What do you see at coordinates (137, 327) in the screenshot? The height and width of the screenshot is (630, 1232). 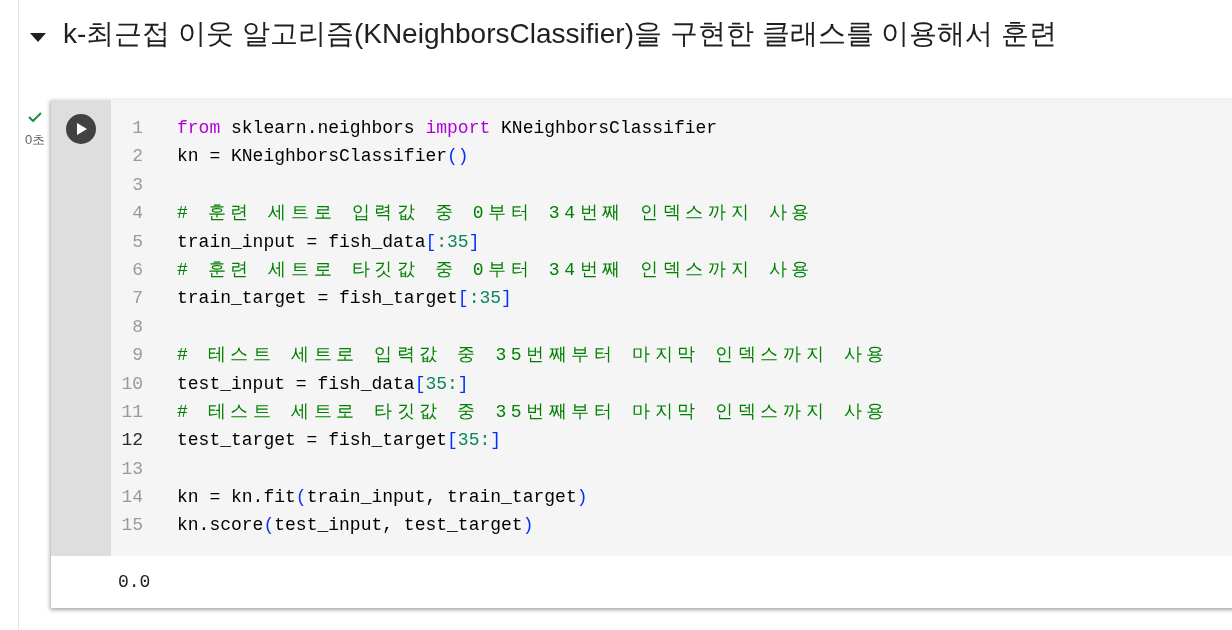 I see `line-number: 8` at bounding box center [137, 327].